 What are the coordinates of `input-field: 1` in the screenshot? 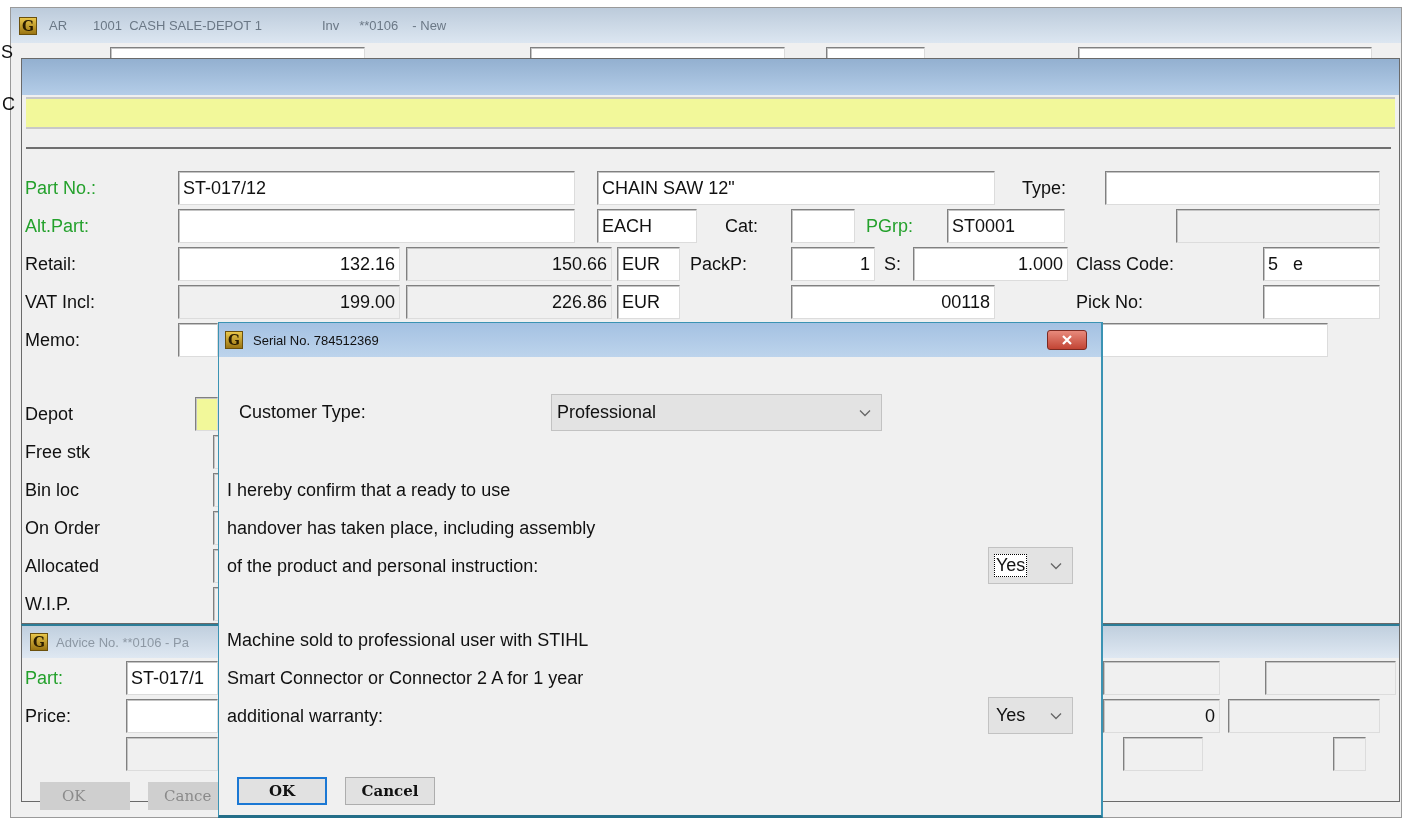 It's located at (833, 264).